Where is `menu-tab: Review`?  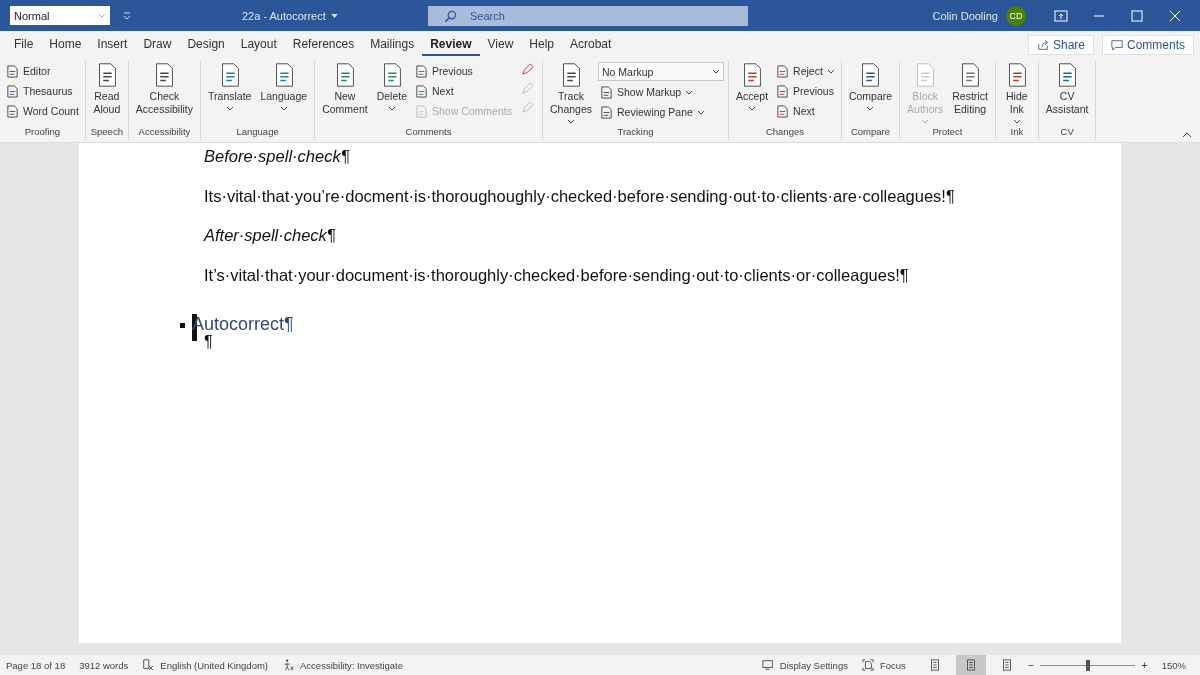 menu-tab: Review is located at coordinates (451, 44).